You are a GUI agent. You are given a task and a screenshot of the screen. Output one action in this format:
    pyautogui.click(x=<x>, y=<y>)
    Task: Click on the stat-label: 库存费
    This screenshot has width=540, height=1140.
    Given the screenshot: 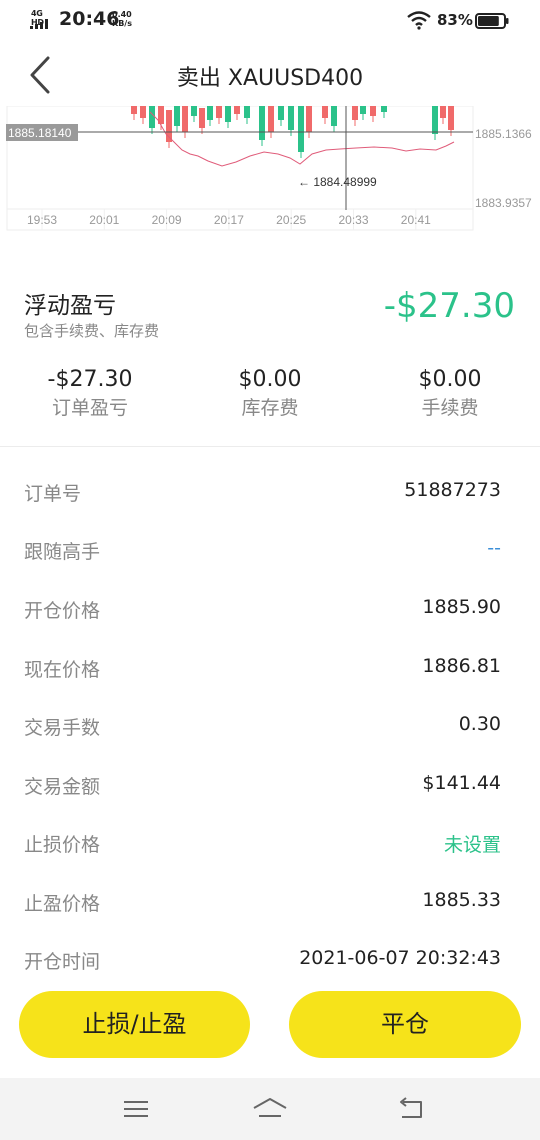 What is the action you would take?
    pyautogui.click(x=270, y=408)
    